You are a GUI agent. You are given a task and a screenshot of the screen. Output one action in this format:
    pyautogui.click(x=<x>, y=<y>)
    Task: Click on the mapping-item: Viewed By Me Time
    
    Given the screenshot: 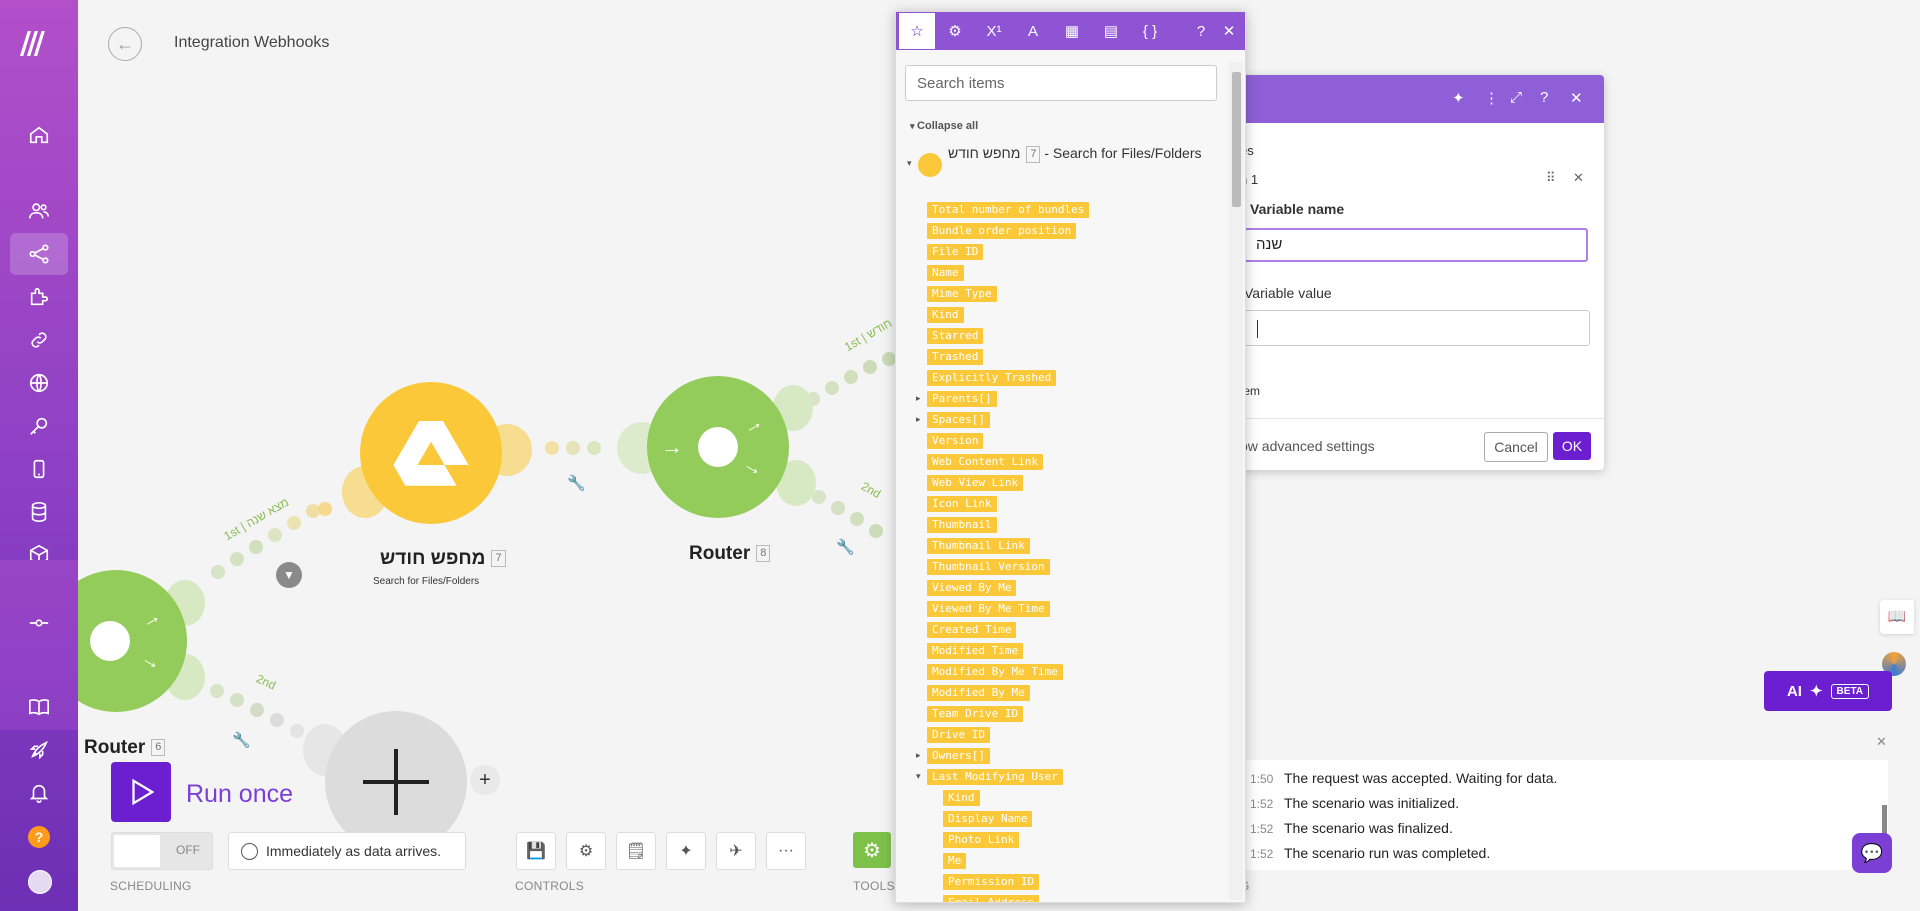 What is the action you would take?
    pyautogui.click(x=988, y=609)
    